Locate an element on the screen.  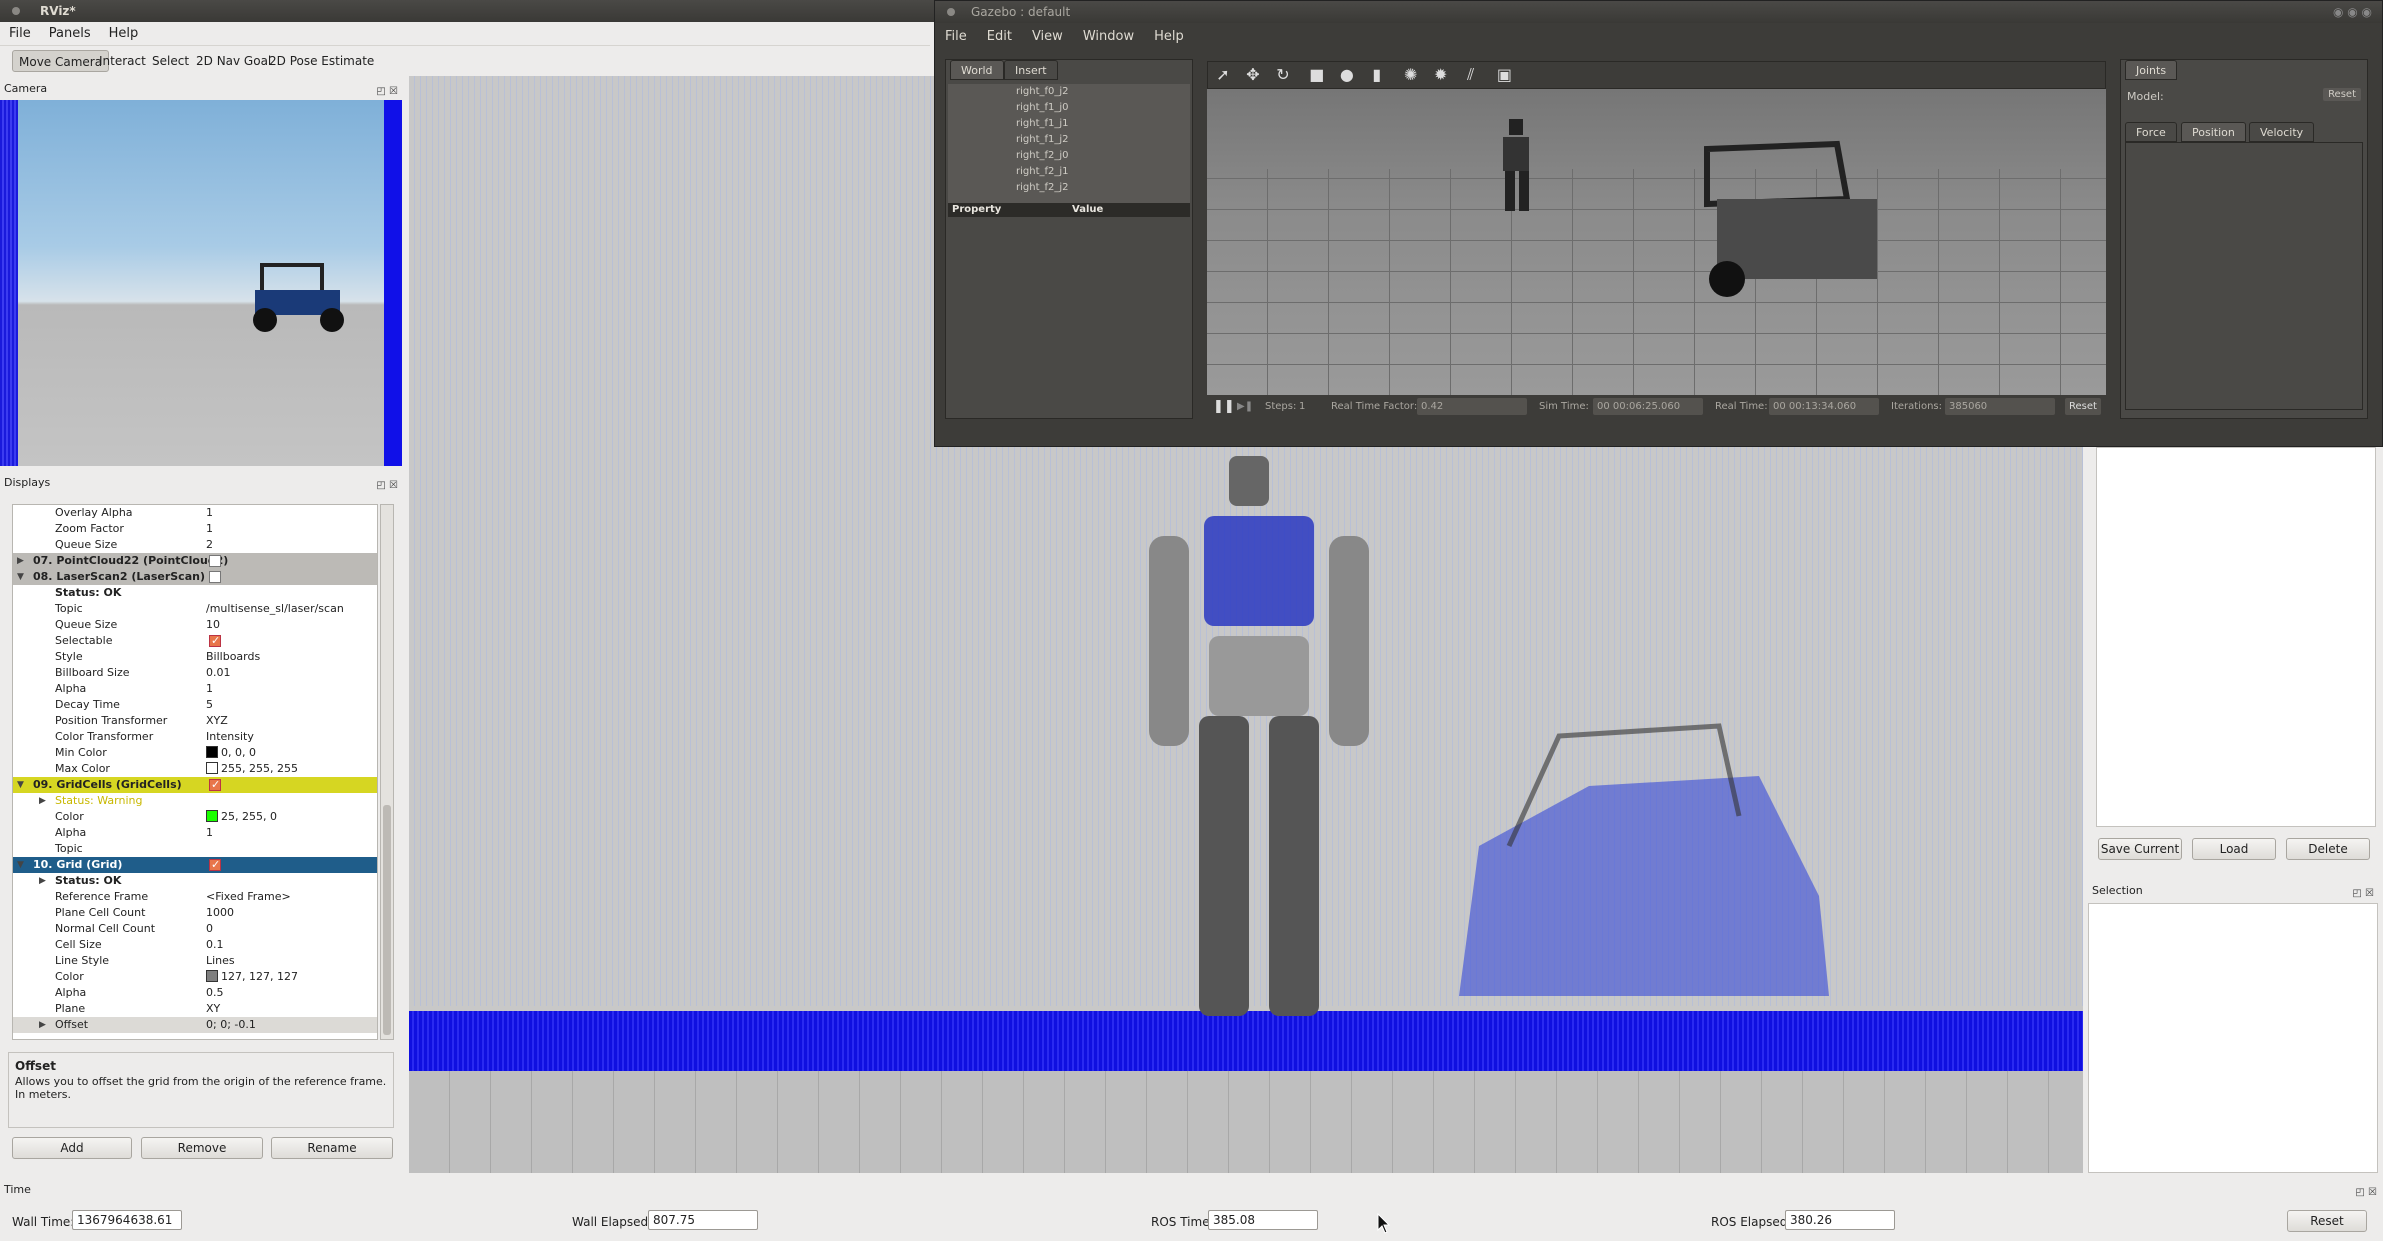
selection-tree is located at coordinates (2233, 1038).